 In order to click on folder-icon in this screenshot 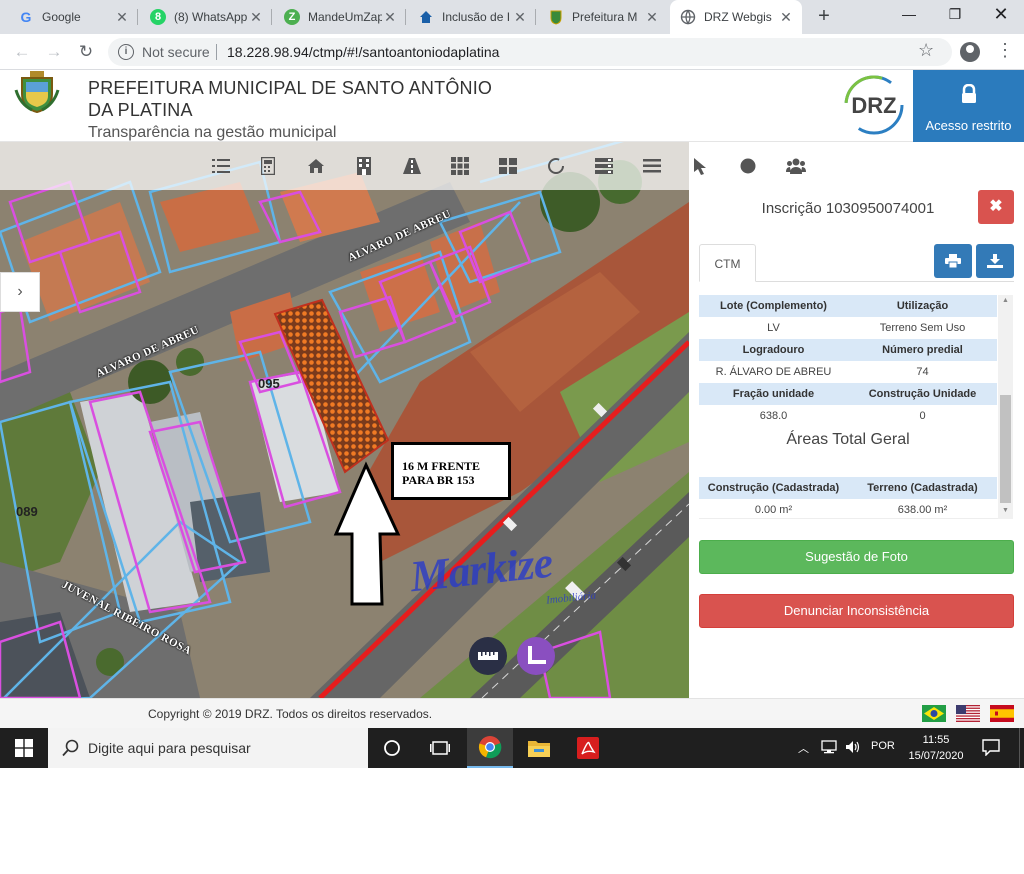, I will do `click(539, 749)`.